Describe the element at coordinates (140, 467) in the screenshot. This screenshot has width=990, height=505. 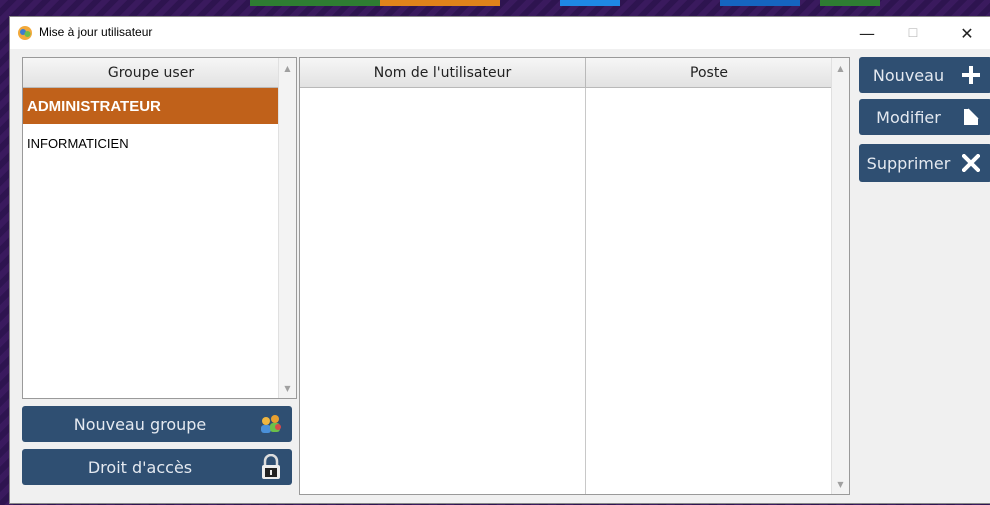
I see `access-rights-label: Droit d'accès` at that location.